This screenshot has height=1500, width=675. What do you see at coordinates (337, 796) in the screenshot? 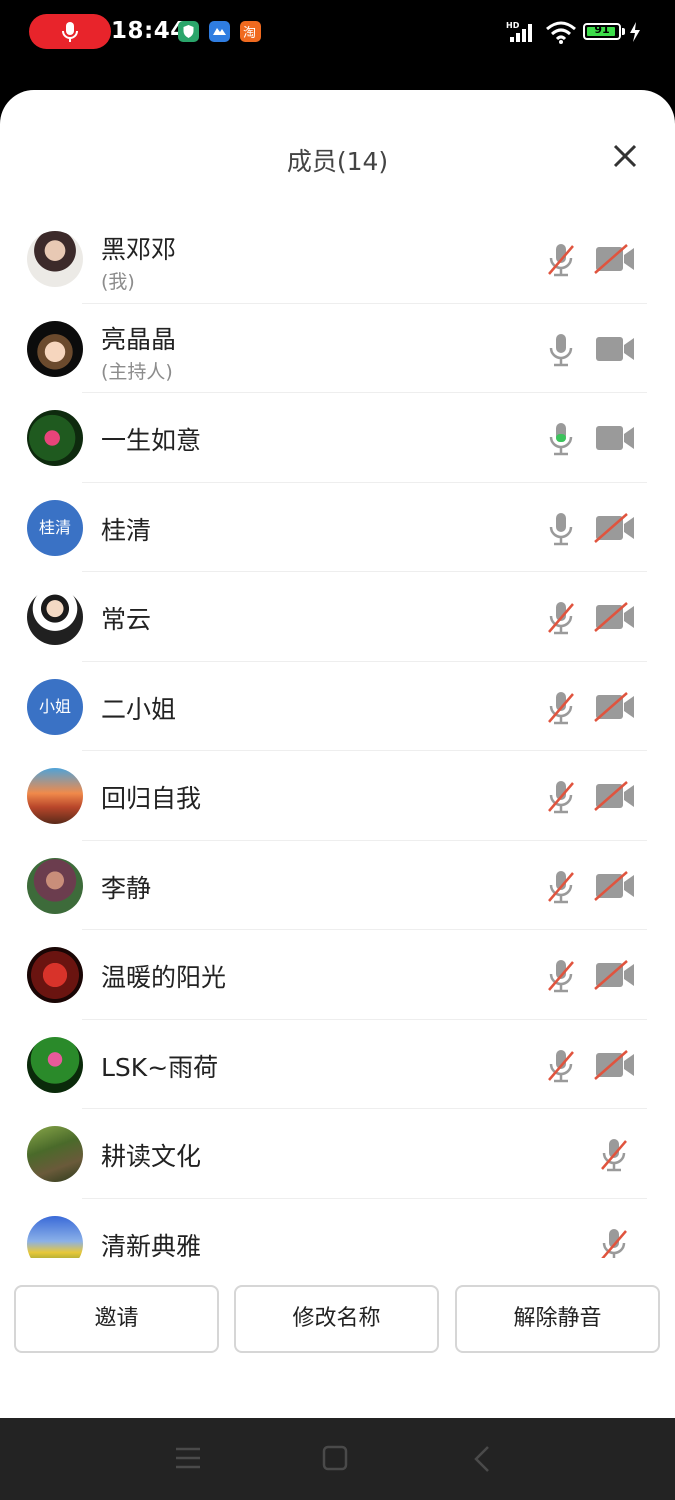
I see `member-row: 回归自我` at bounding box center [337, 796].